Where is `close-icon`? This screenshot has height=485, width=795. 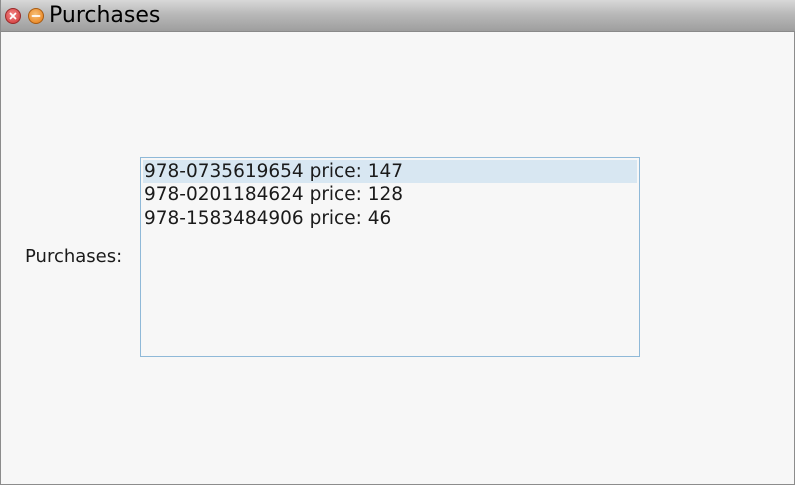 close-icon is located at coordinates (13, 16).